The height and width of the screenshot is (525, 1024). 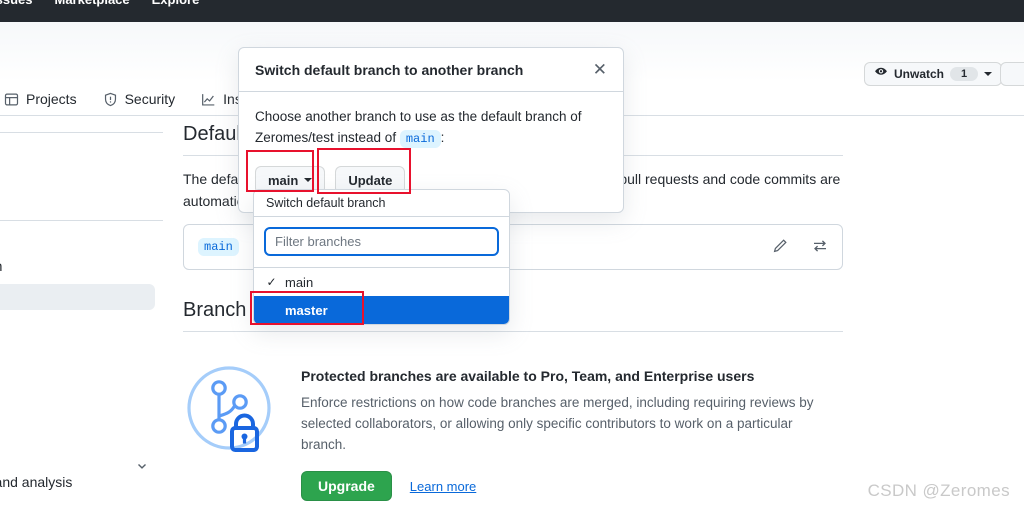 I want to click on branch-dropdown-panel: Switch default branch ✓ main master, so click(x=381, y=257).